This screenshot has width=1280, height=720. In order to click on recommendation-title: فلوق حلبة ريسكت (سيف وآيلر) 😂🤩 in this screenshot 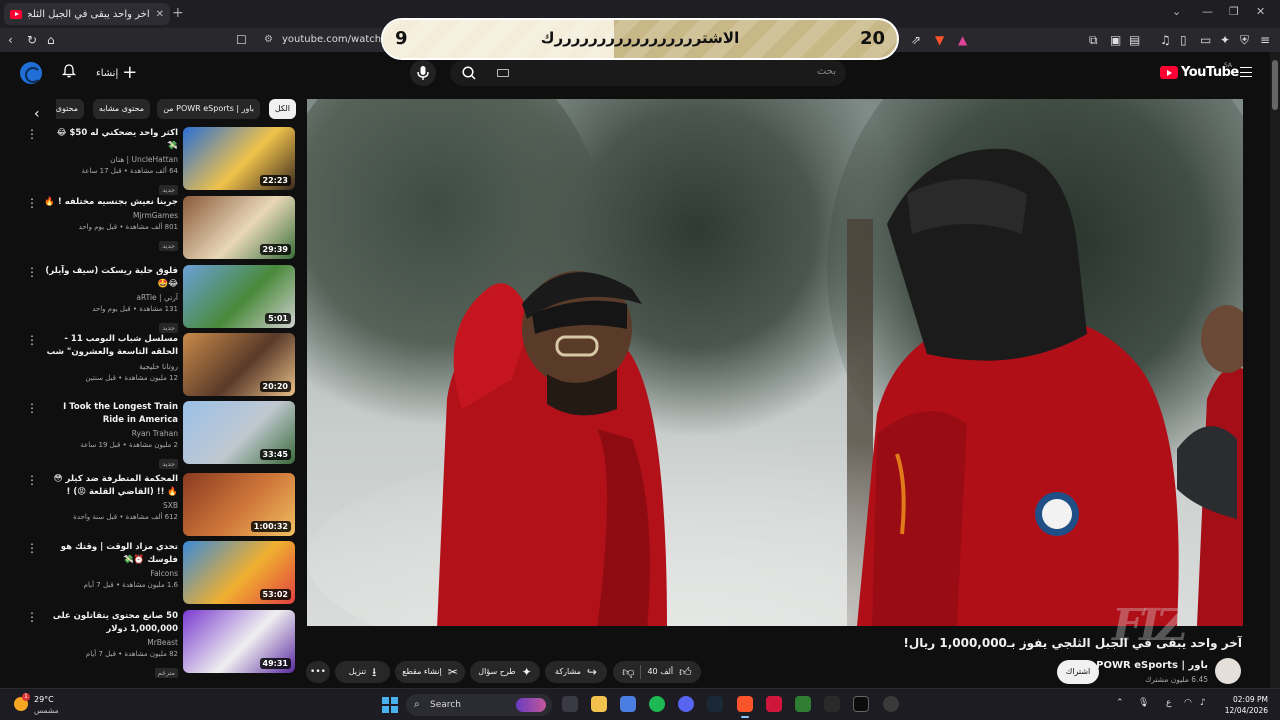, I will do `click(111, 278)`.